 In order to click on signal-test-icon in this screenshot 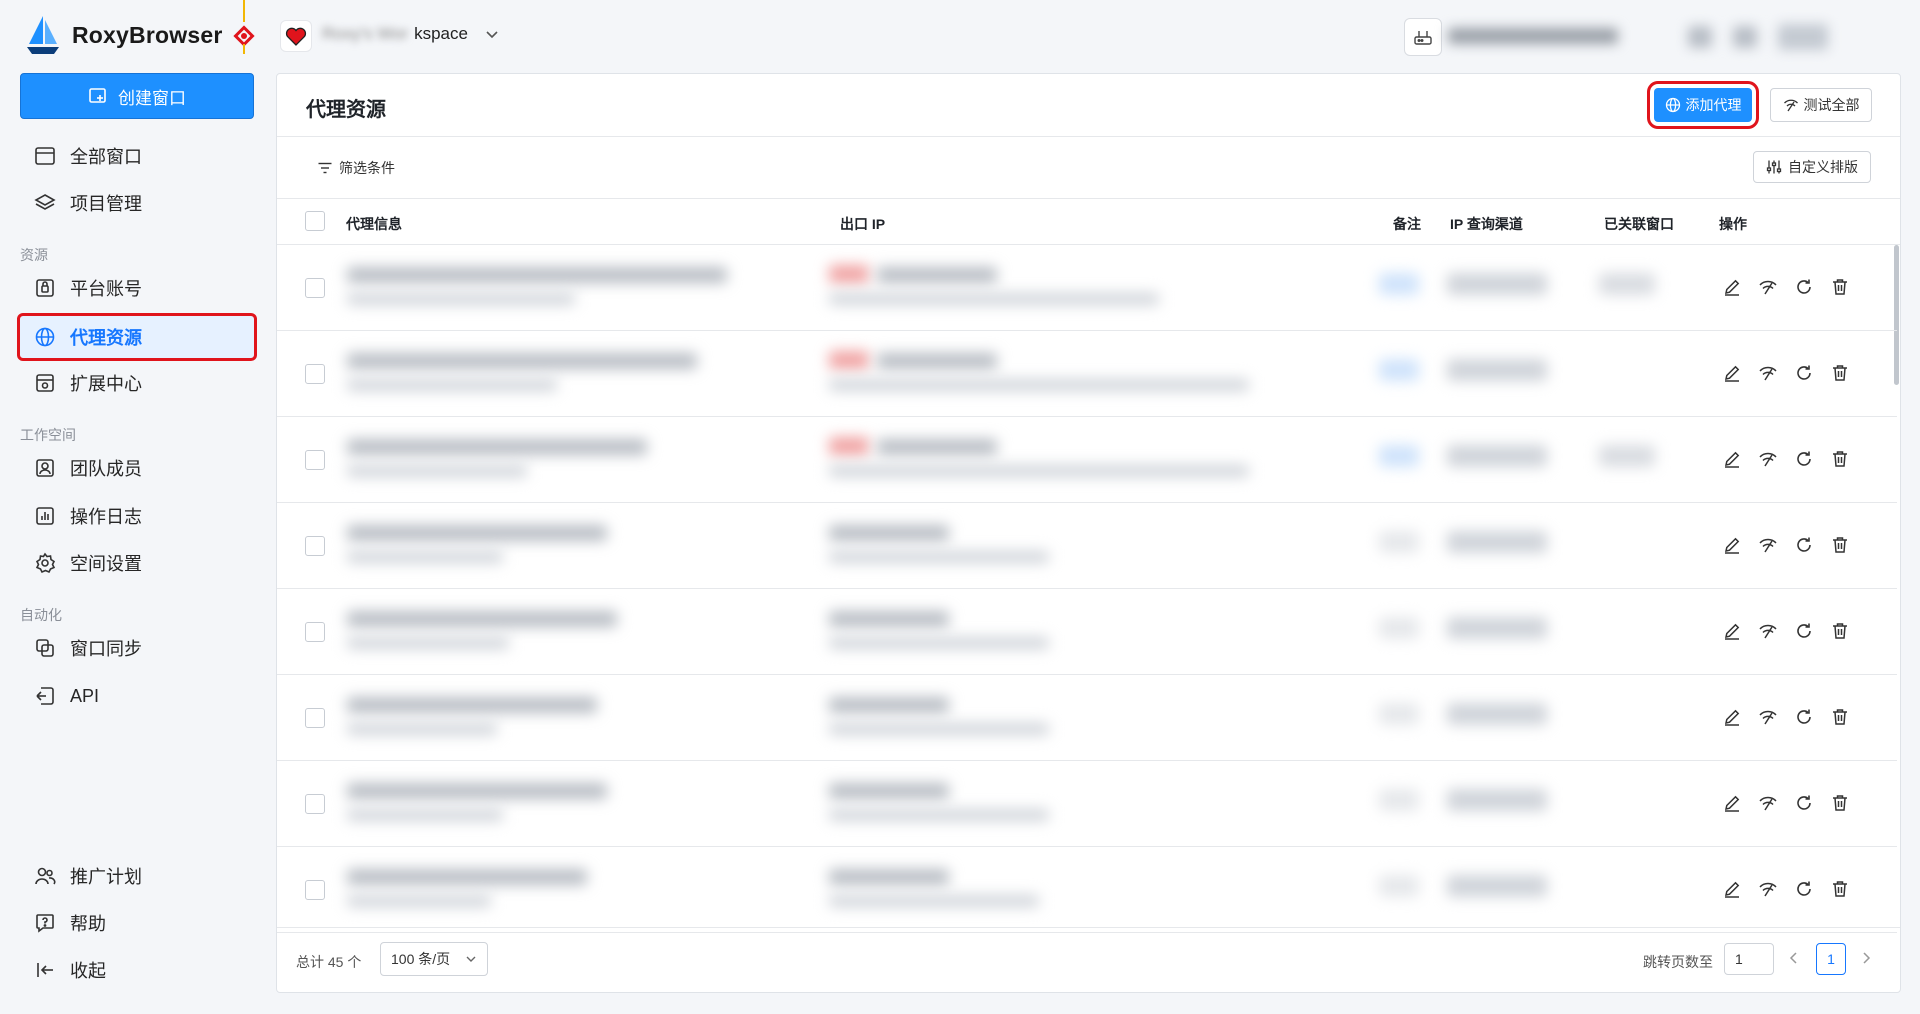, I will do `click(1768, 373)`.